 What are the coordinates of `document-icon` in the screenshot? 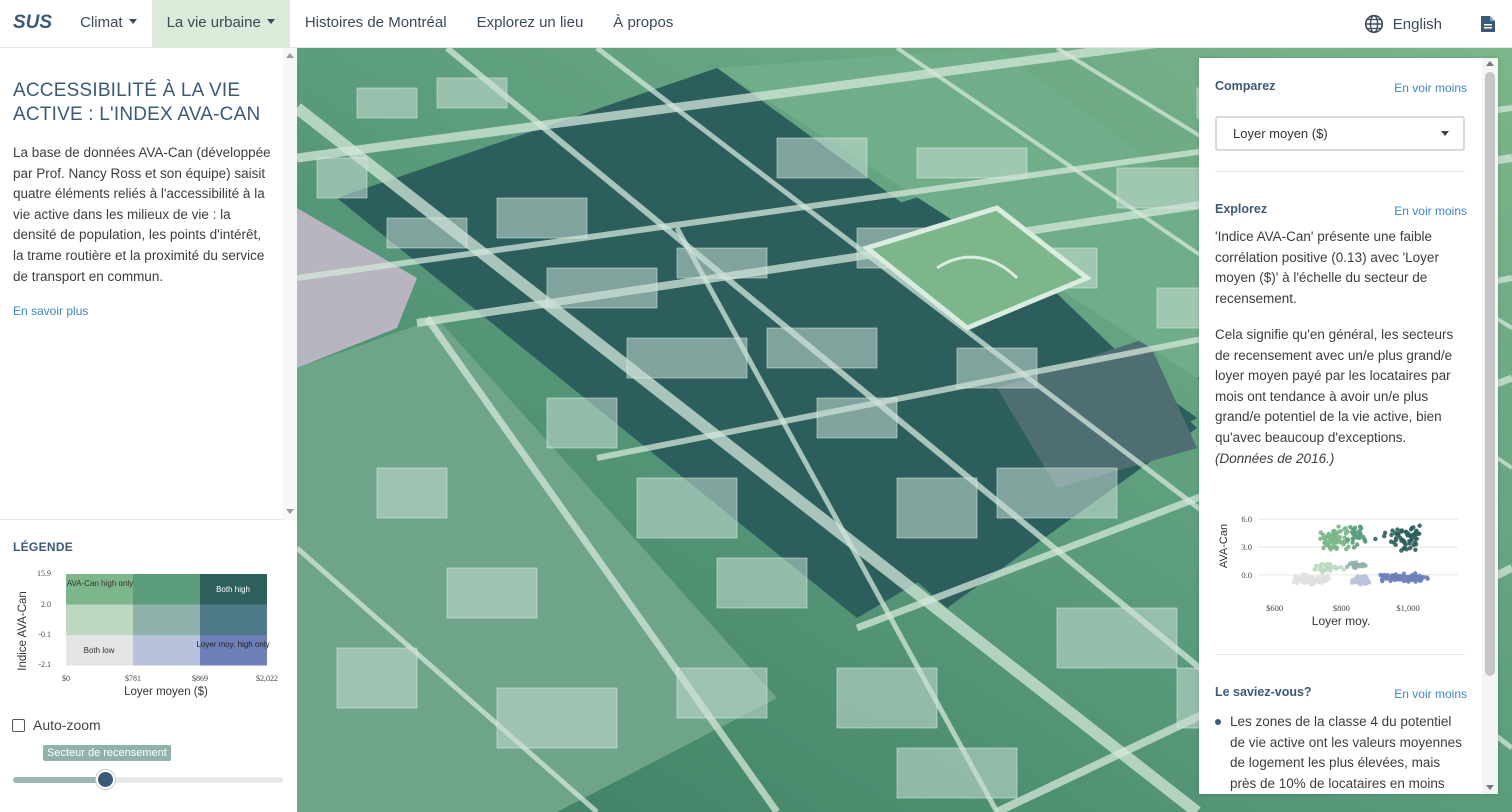 It's located at (1488, 24).